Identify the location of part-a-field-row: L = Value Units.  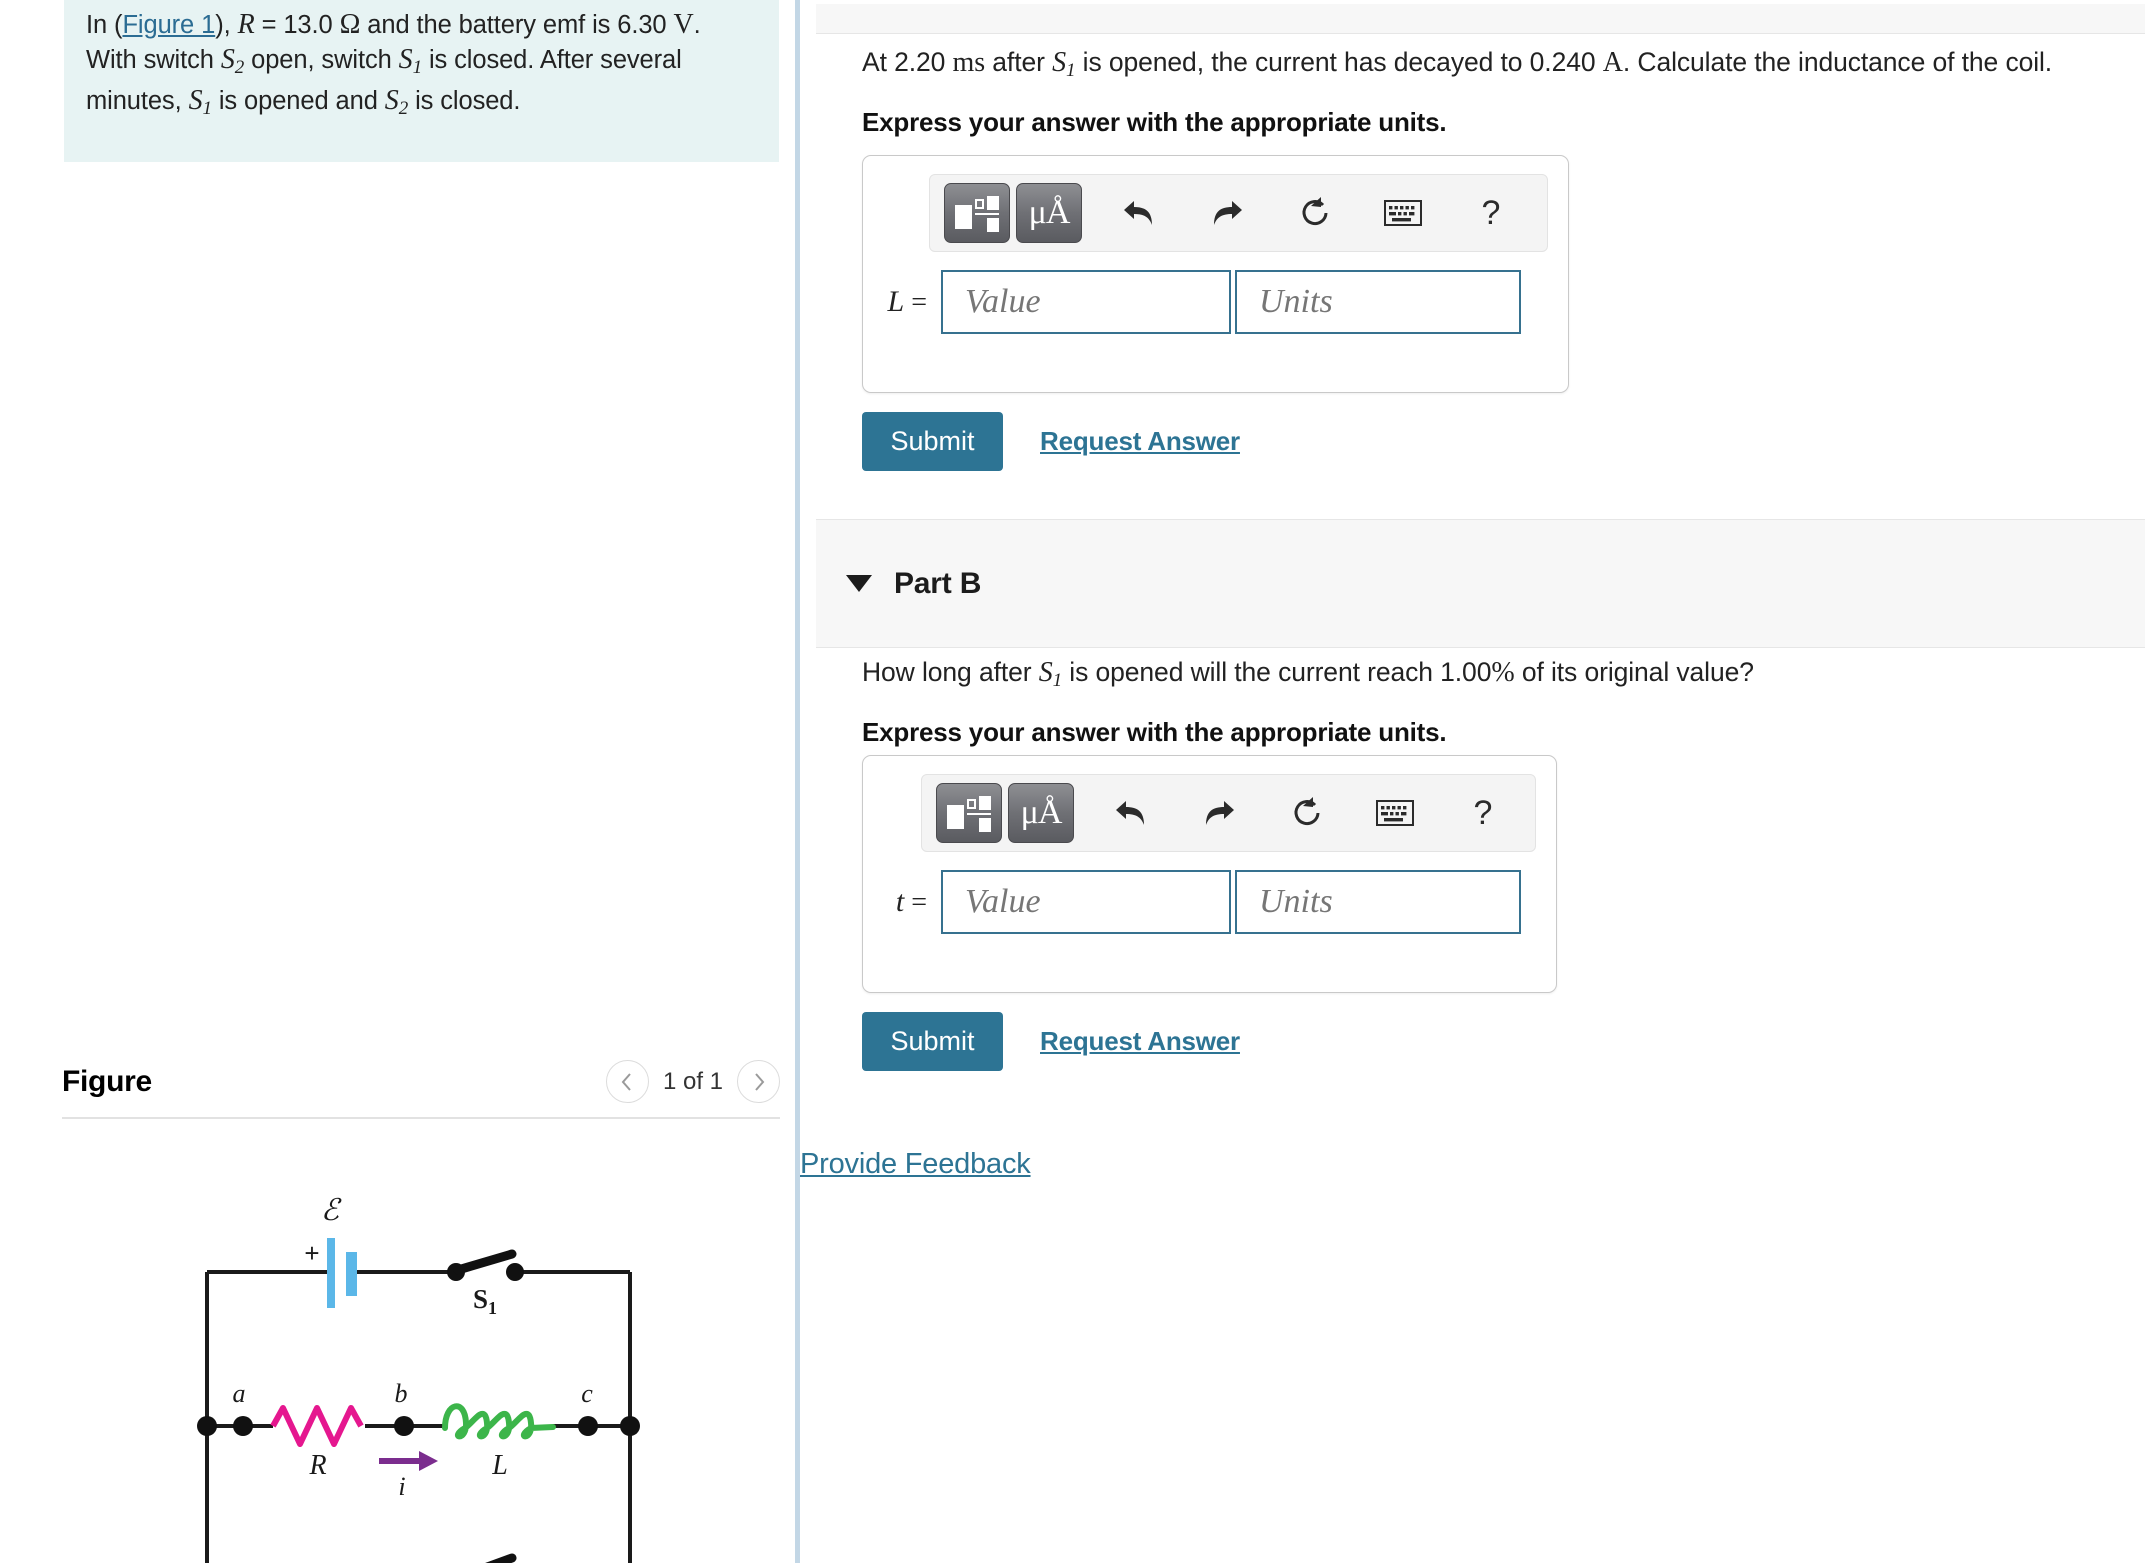
(1205, 302).